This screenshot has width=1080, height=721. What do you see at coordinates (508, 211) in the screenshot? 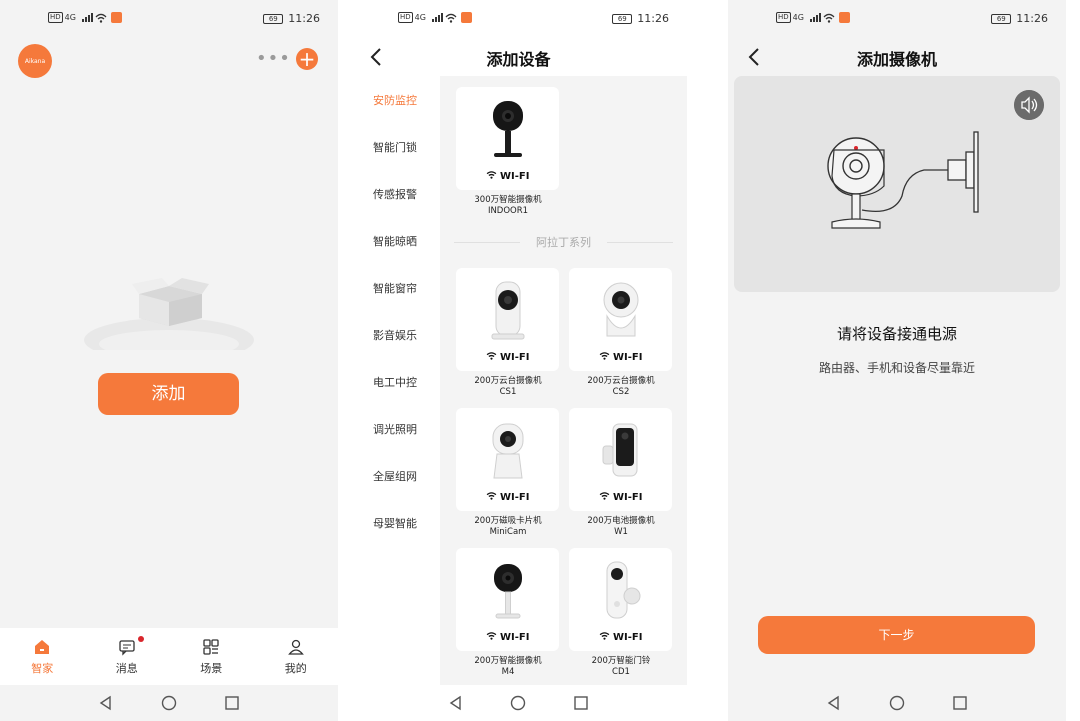
I see `device-model: INDOOR1` at bounding box center [508, 211].